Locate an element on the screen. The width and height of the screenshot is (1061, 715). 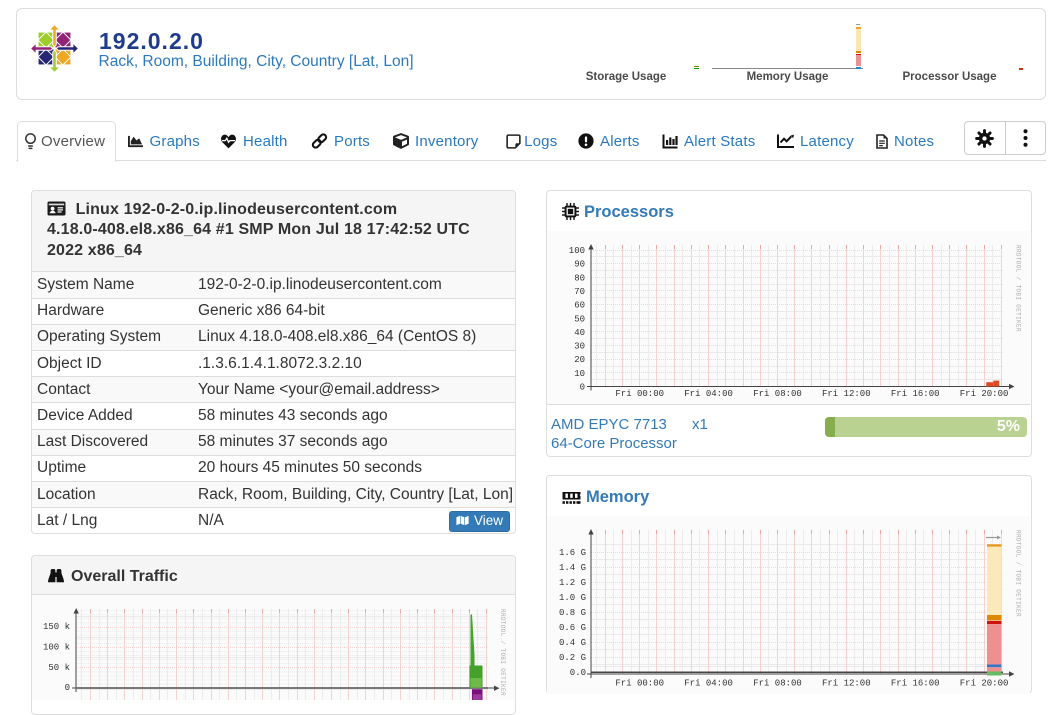
svg-text: 100 k is located at coordinates (56, 647).